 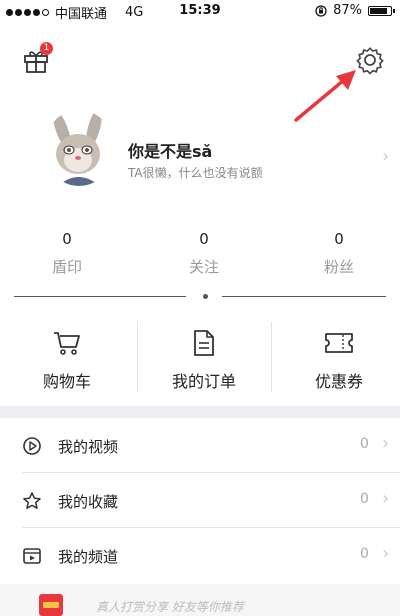 I want to click on divider-left, so click(x=100, y=296).